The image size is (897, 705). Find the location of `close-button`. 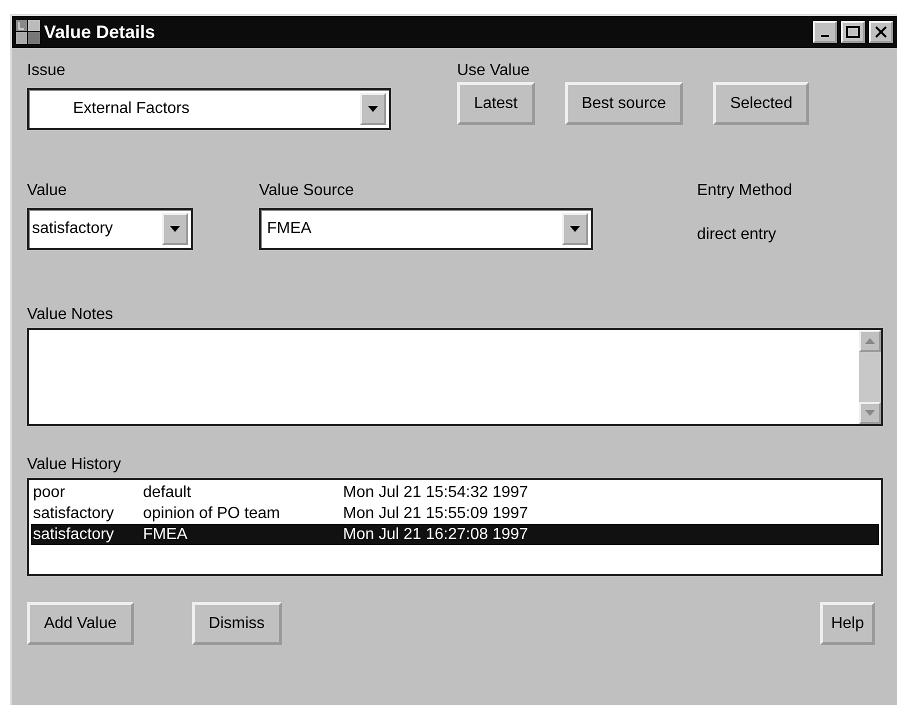

close-button is located at coordinates (881, 32).